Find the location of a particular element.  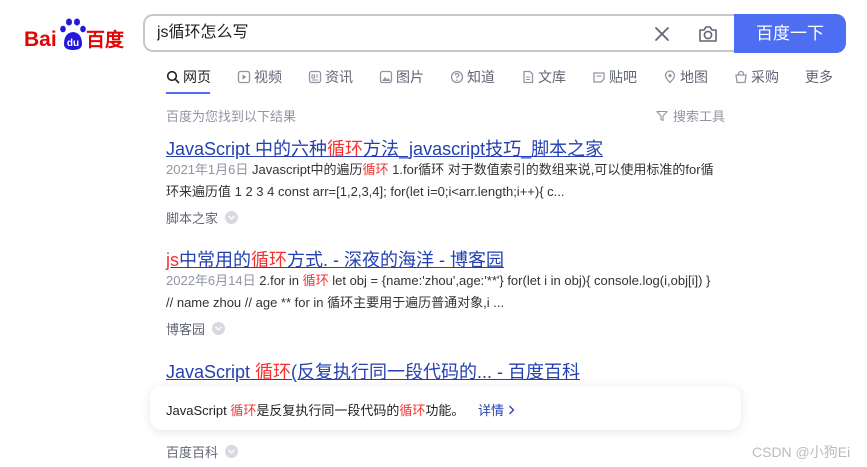

tieba-icon is located at coordinates (599, 77).